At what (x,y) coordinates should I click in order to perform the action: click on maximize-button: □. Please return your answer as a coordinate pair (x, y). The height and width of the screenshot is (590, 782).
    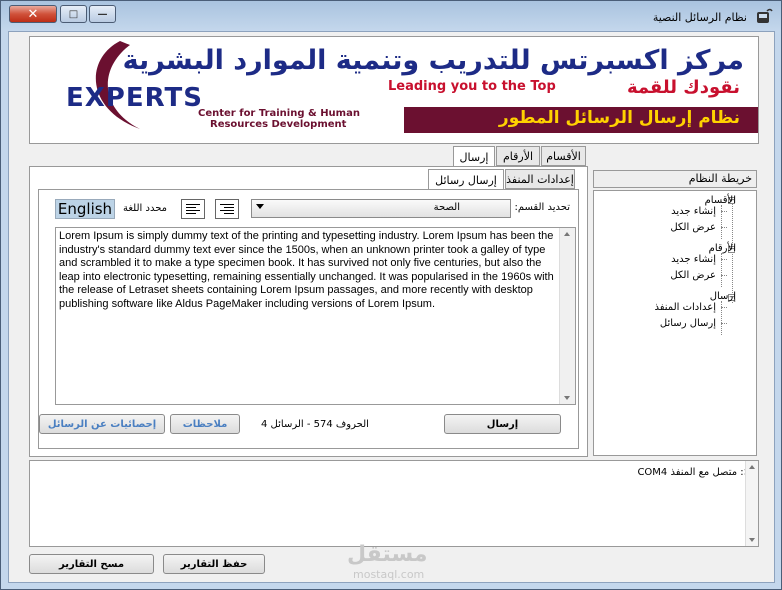
    Looking at the image, I should click on (73, 14).